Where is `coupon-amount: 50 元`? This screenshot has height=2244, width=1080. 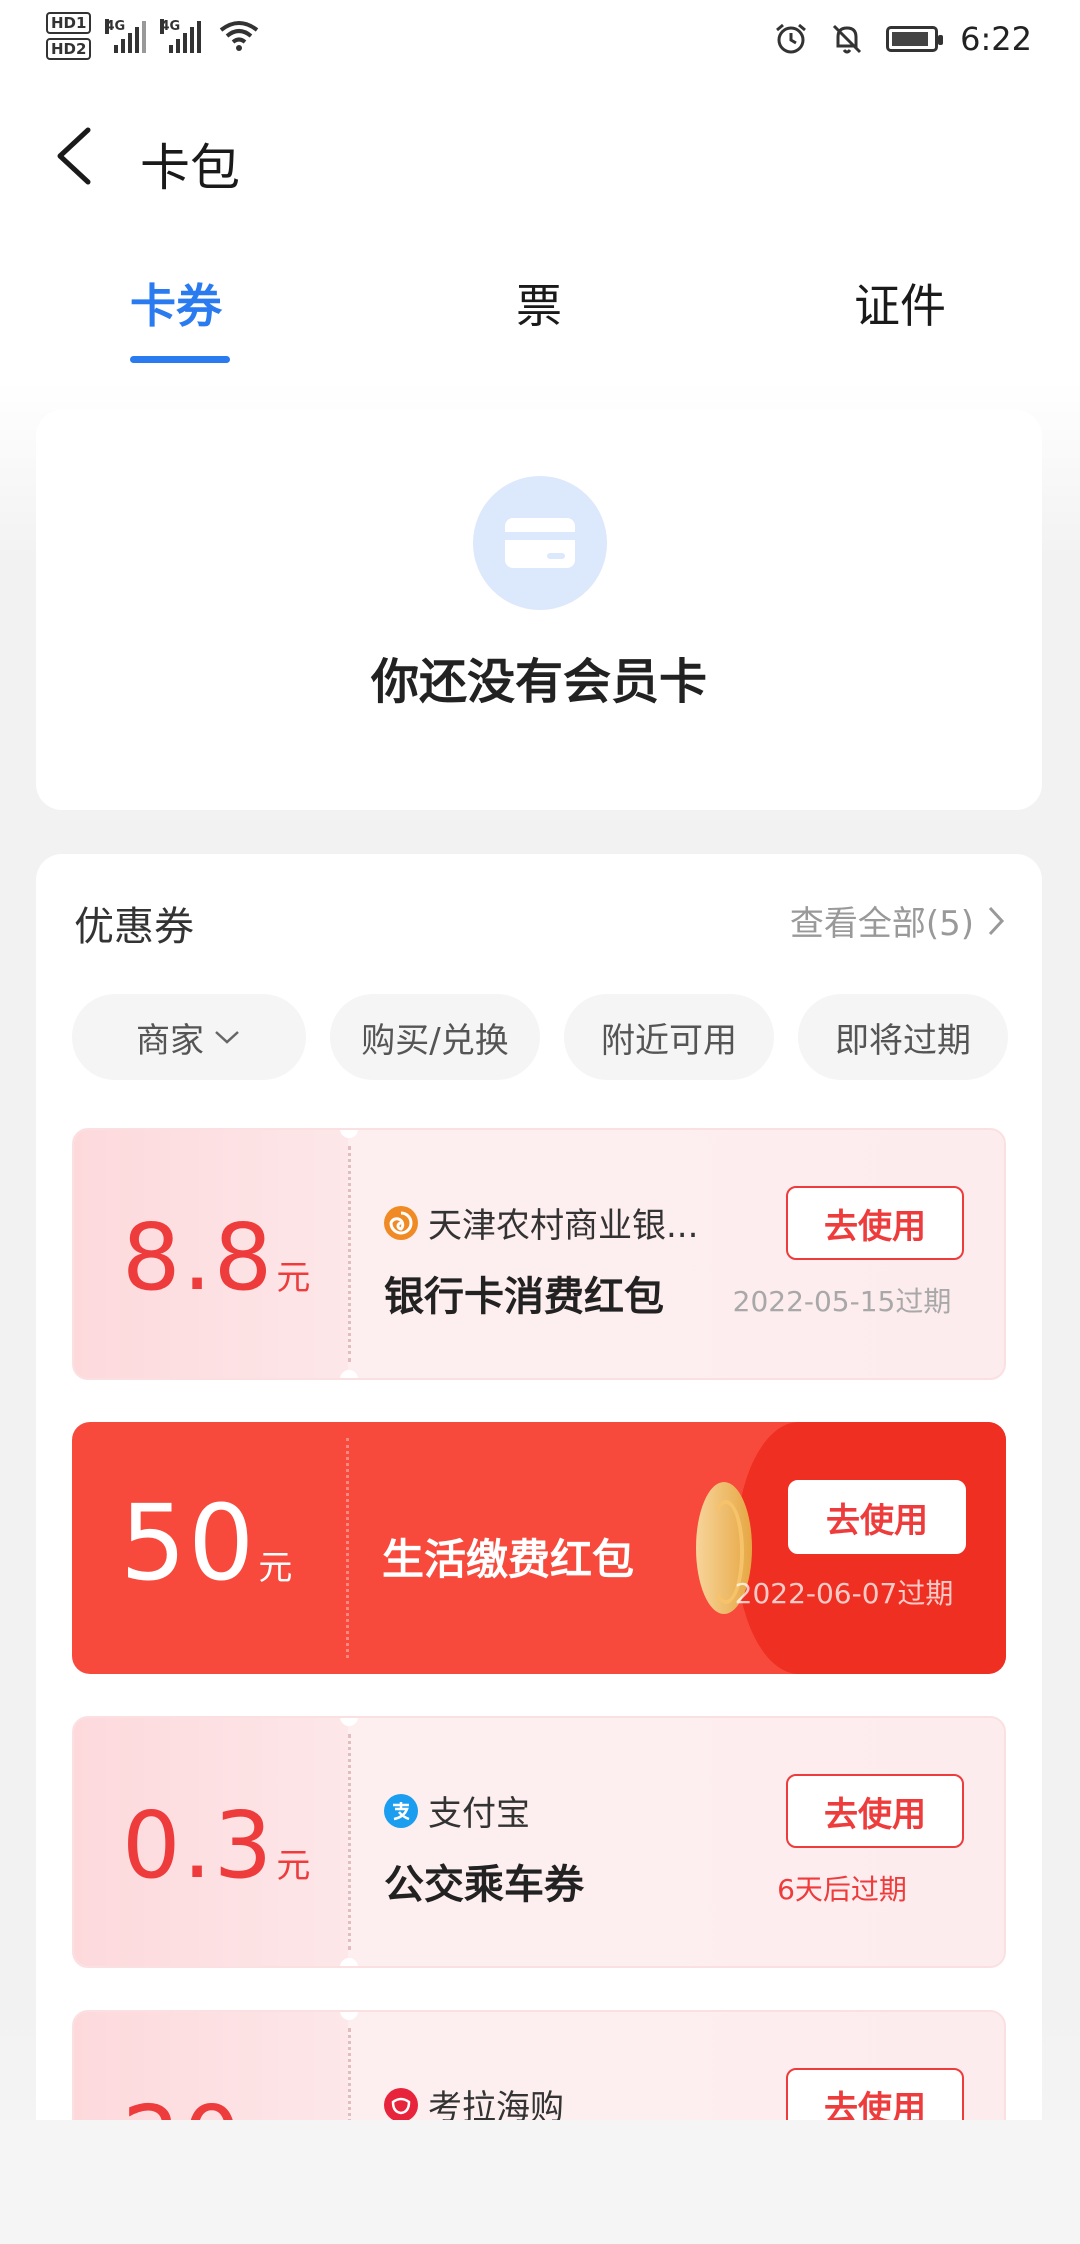
coupon-amount: 50 元 is located at coordinates (206, 1543).